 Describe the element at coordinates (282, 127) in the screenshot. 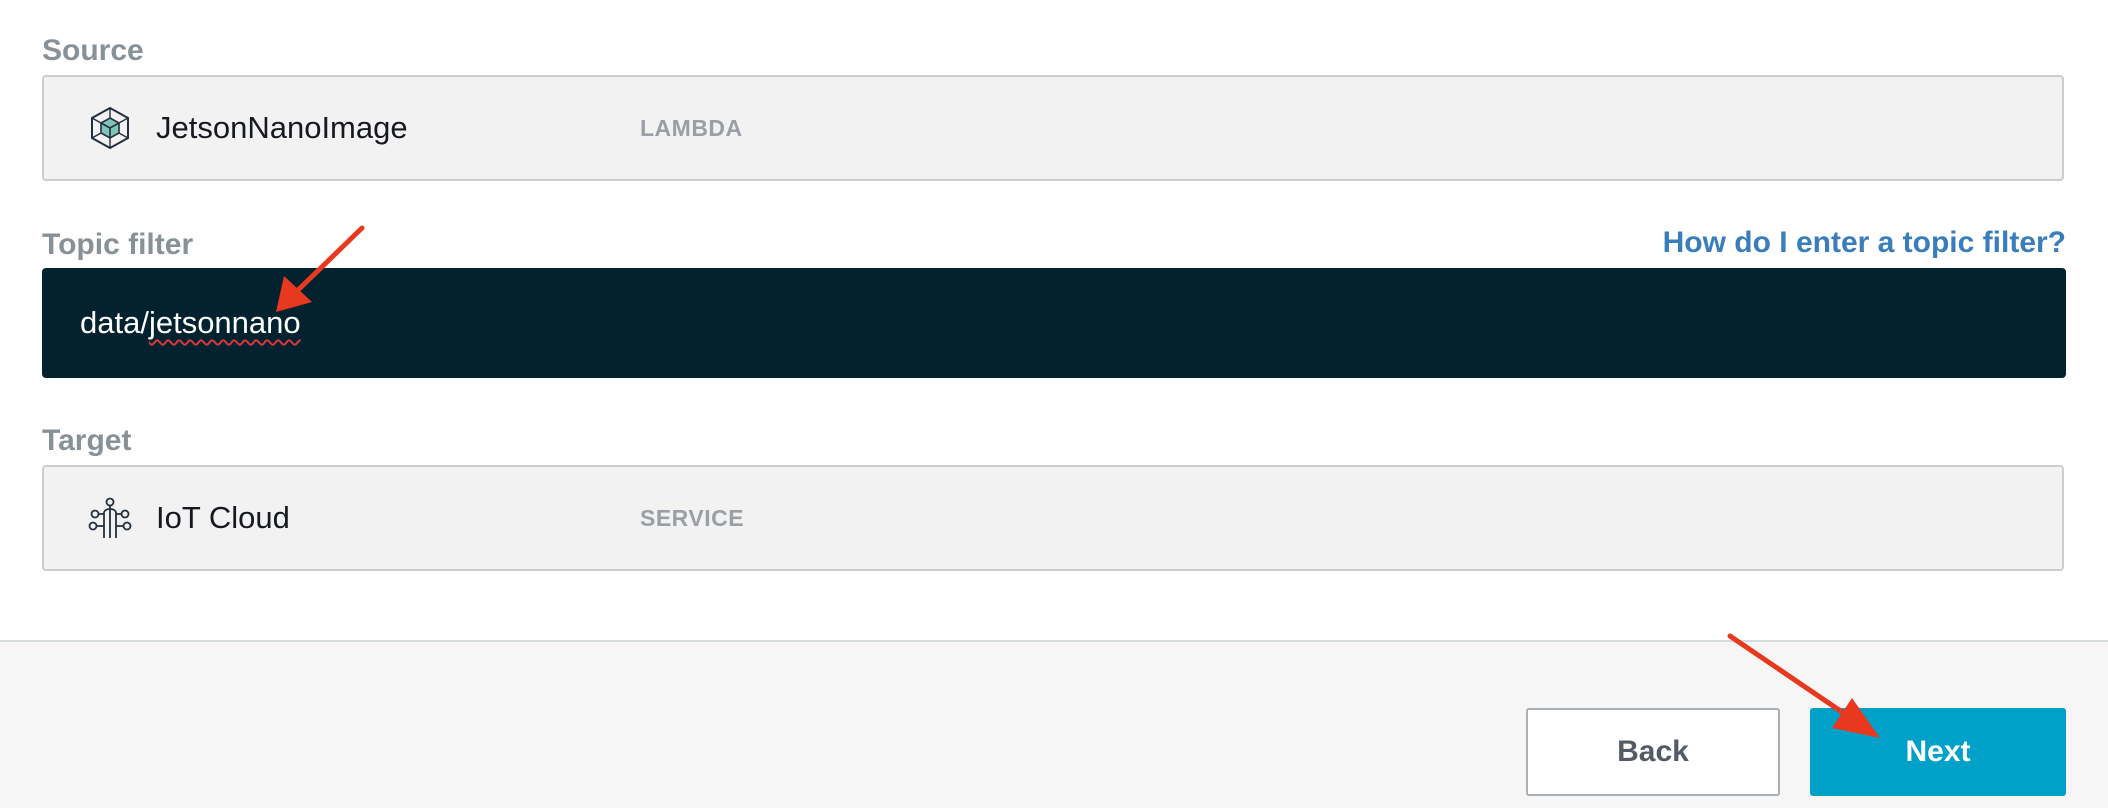

I see `source-name: JetsonNanoImage` at that location.